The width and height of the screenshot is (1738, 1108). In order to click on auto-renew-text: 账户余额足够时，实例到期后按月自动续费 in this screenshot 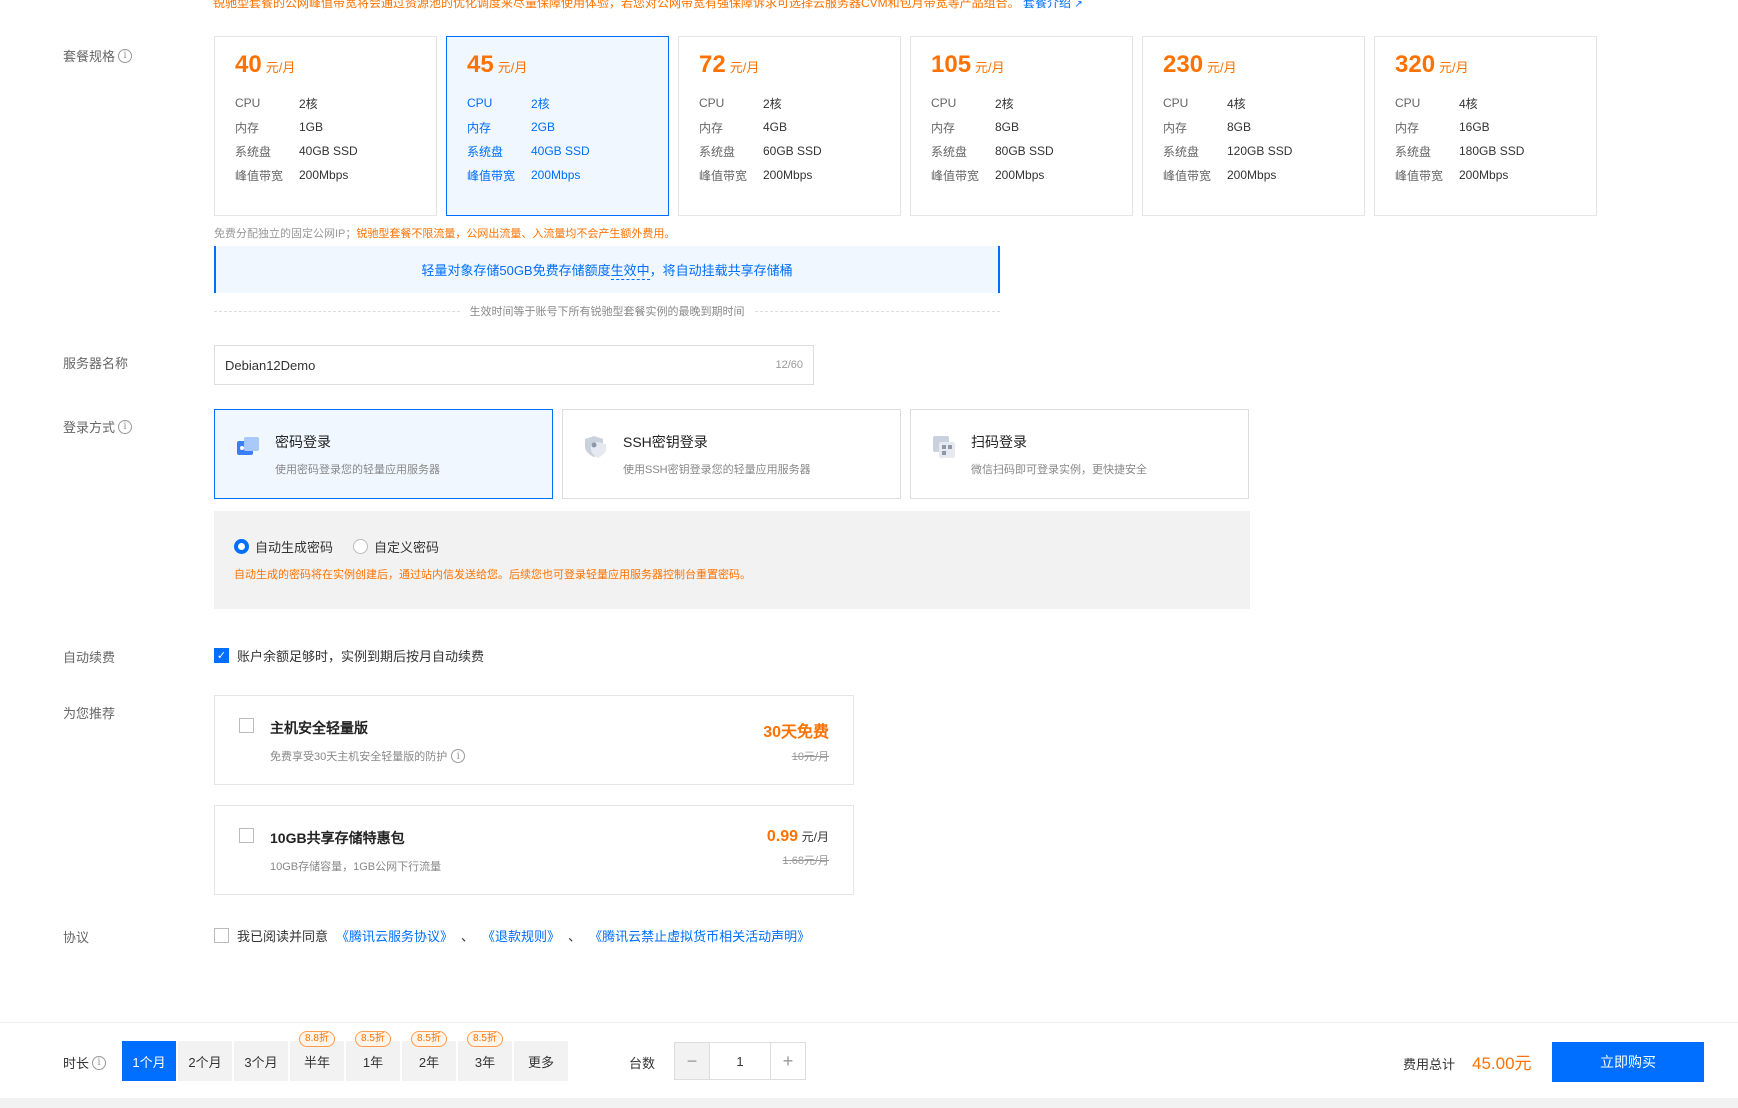, I will do `click(361, 656)`.